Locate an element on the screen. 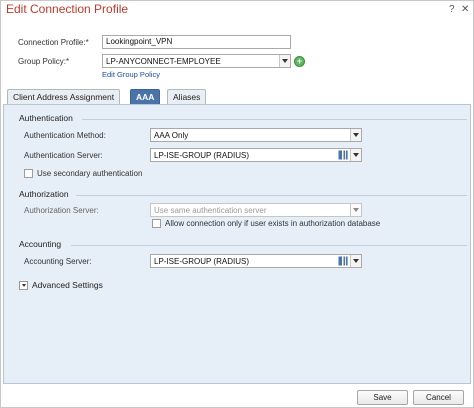  authorization-server-placeholder: Use same authentication server is located at coordinates (210, 210).